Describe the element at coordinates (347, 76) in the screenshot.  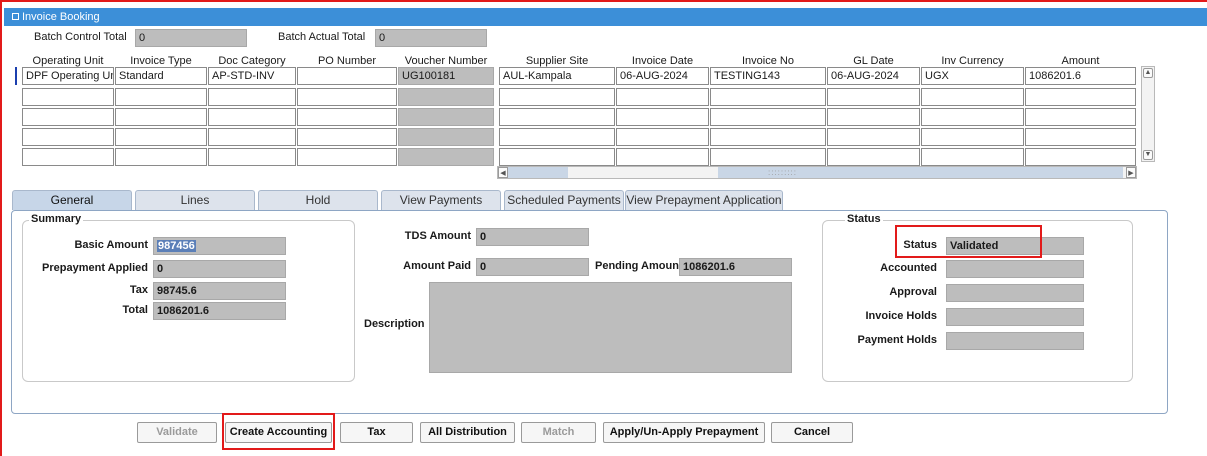
I see `grid-cell-po-number` at that location.